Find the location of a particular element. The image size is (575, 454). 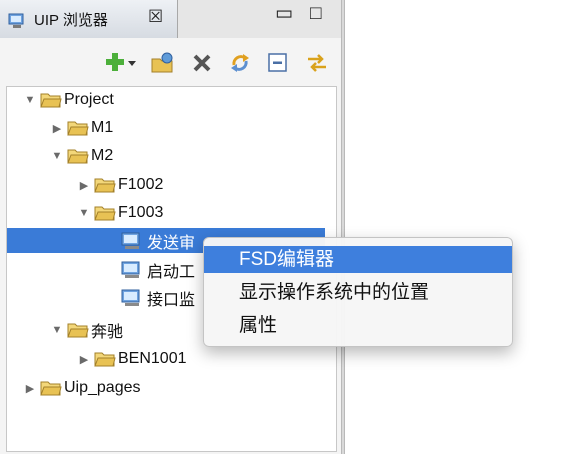

tree-node-uip-pages: ▶ Uip_pages is located at coordinates (82, 388).